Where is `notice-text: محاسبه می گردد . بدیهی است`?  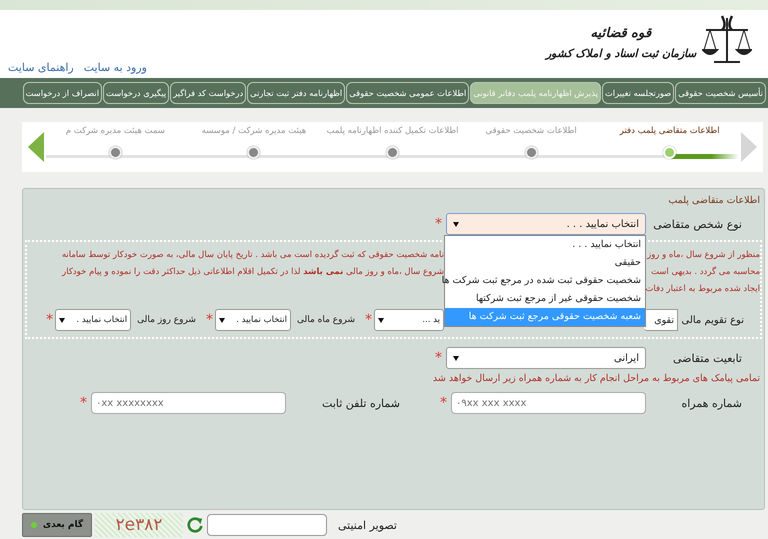
notice-text: محاسبه می گردد . بدیهی است is located at coordinates (705, 271).